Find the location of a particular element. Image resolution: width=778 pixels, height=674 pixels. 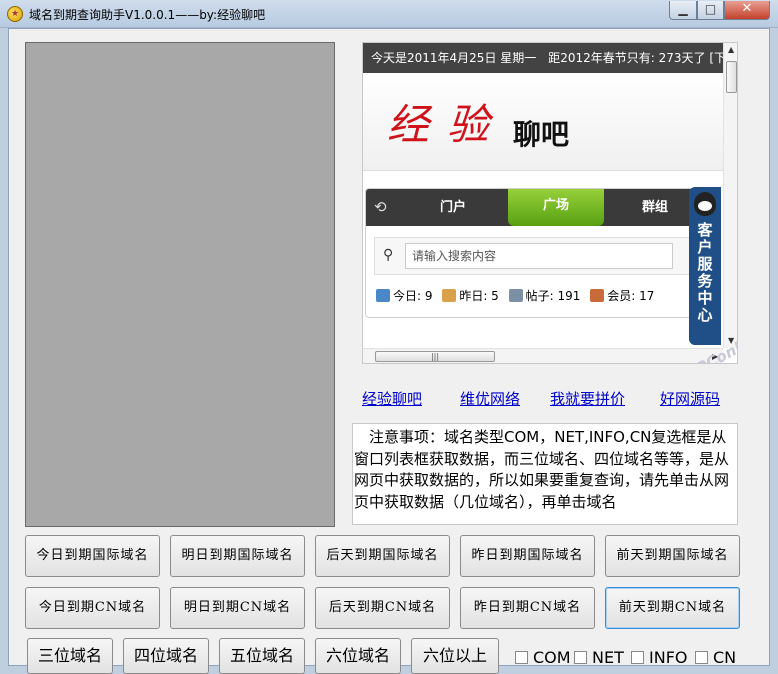

btn-6-letter: 六位域名 is located at coordinates (358, 656).